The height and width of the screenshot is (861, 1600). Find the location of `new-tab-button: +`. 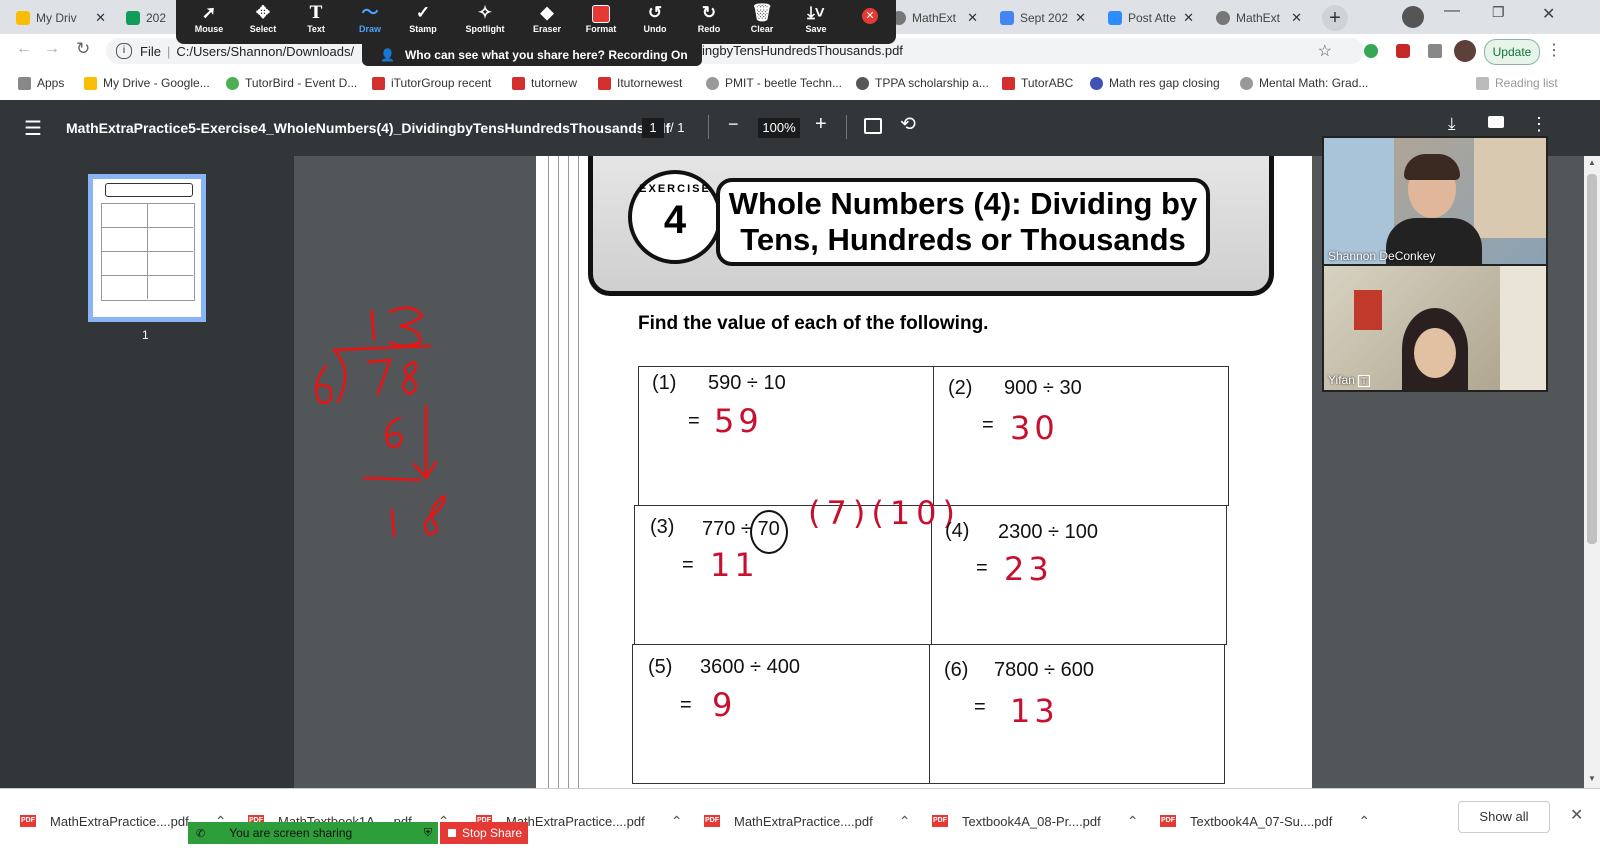

new-tab-button: + is located at coordinates (1335, 18).